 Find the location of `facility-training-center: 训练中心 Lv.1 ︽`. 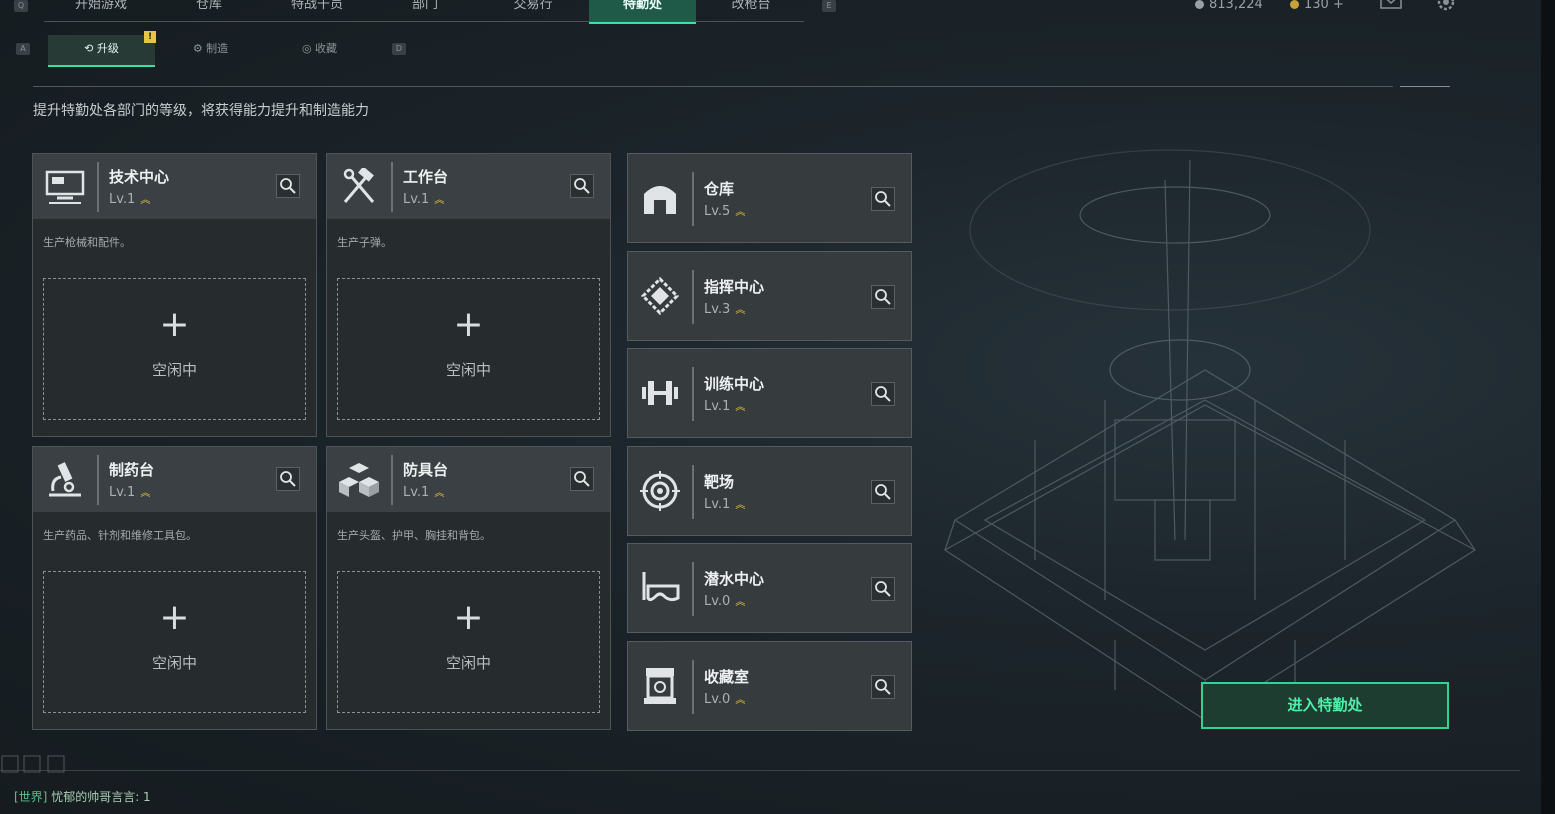

facility-training-center: 训练中心 Lv.1 ︽ is located at coordinates (769, 393).